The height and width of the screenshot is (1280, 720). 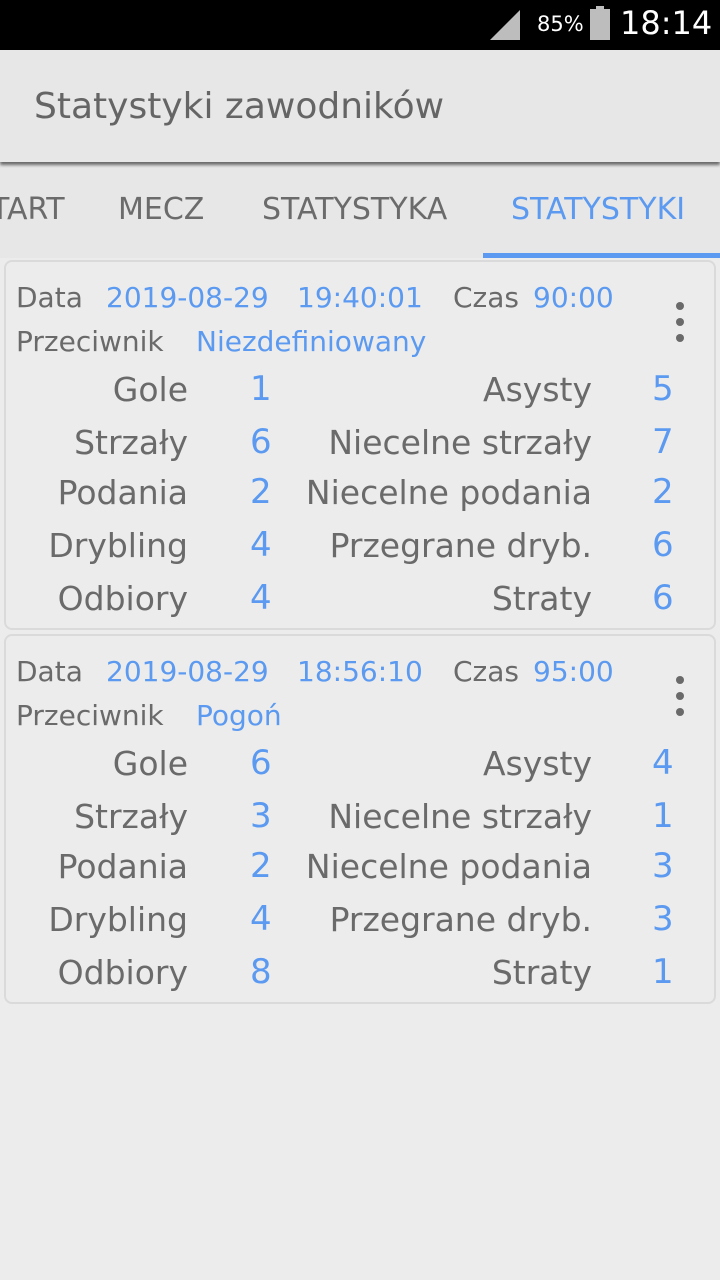 What do you see at coordinates (161, 209) in the screenshot?
I see `tab-mecz: MECZ` at bounding box center [161, 209].